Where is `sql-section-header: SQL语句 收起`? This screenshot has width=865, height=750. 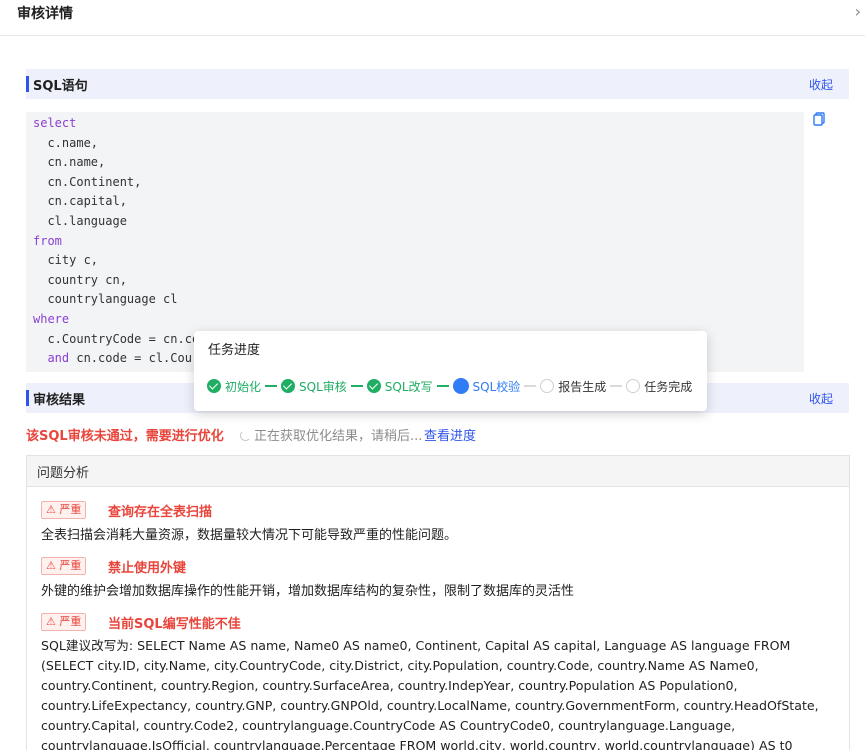
sql-section-header: SQL语句 收起 is located at coordinates (437, 84).